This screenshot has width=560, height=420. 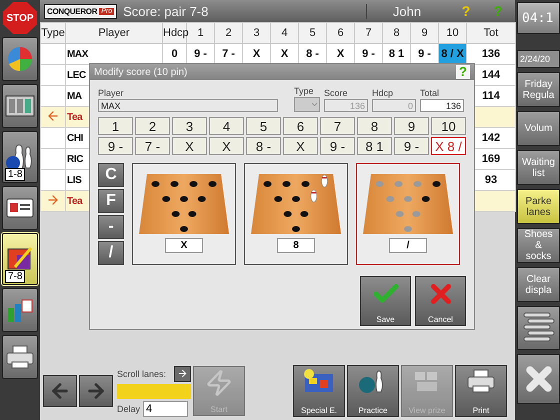 What do you see at coordinates (226, 126) in the screenshot?
I see `frame-number: 4` at bounding box center [226, 126].